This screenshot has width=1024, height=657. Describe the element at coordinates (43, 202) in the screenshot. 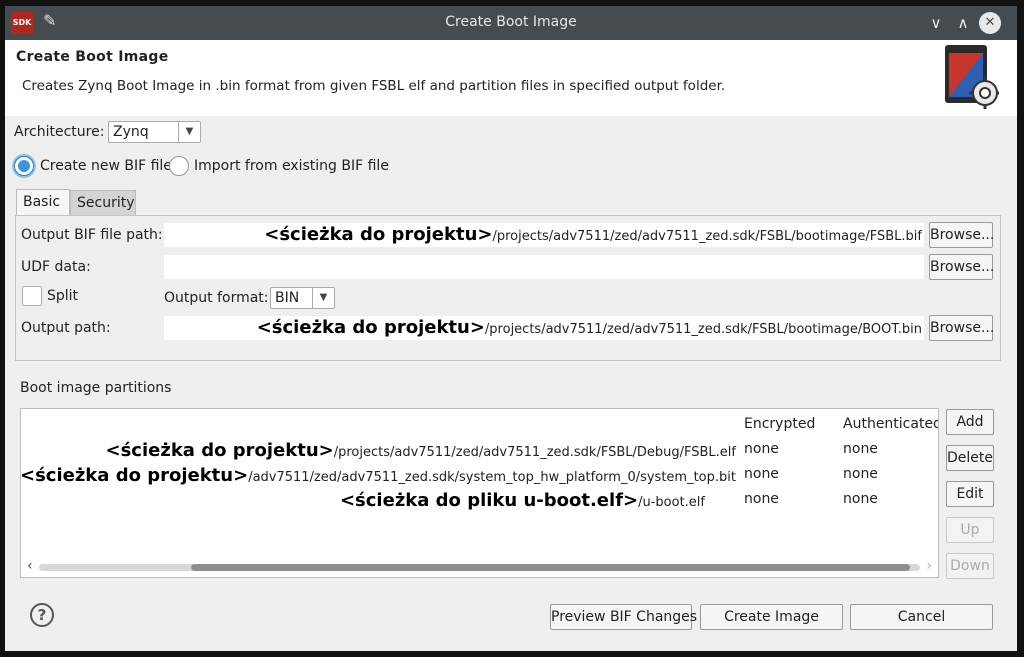

I see `tab-basic: Basic` at that location.